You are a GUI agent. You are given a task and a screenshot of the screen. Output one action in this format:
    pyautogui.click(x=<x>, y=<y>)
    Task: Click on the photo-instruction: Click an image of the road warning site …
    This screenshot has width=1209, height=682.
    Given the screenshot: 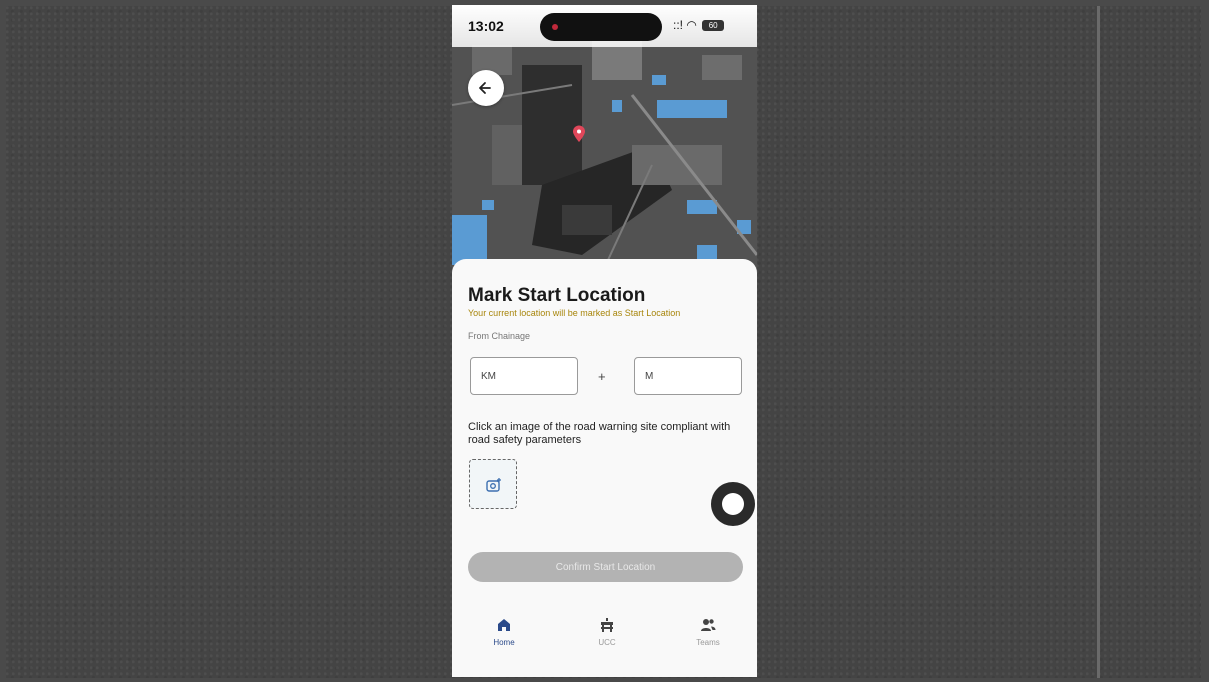 What is the action you would take?
    pyautogui.click(x=599, y=433)
    